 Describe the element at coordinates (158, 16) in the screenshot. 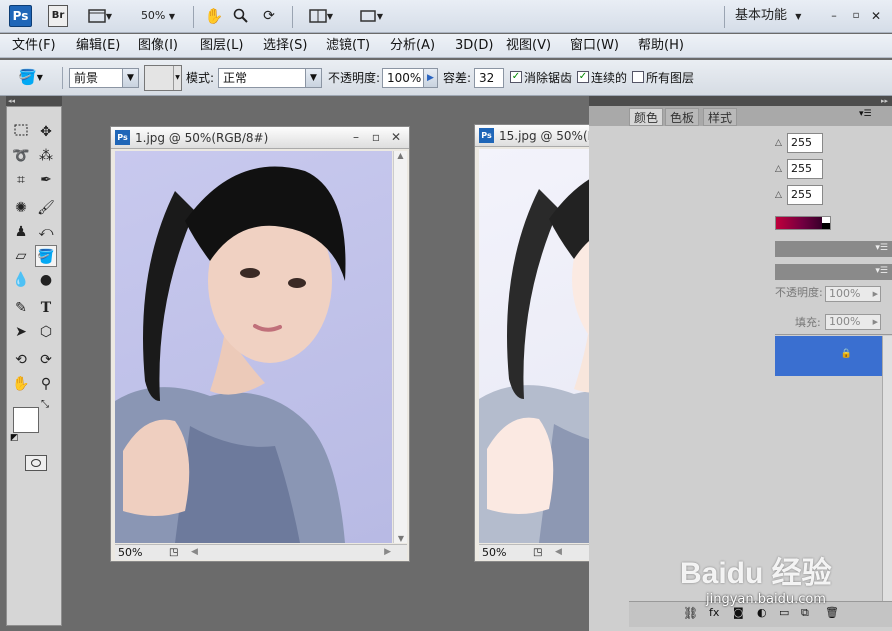

I see `zoom-level-dropdown: 50% ▼` at that location.